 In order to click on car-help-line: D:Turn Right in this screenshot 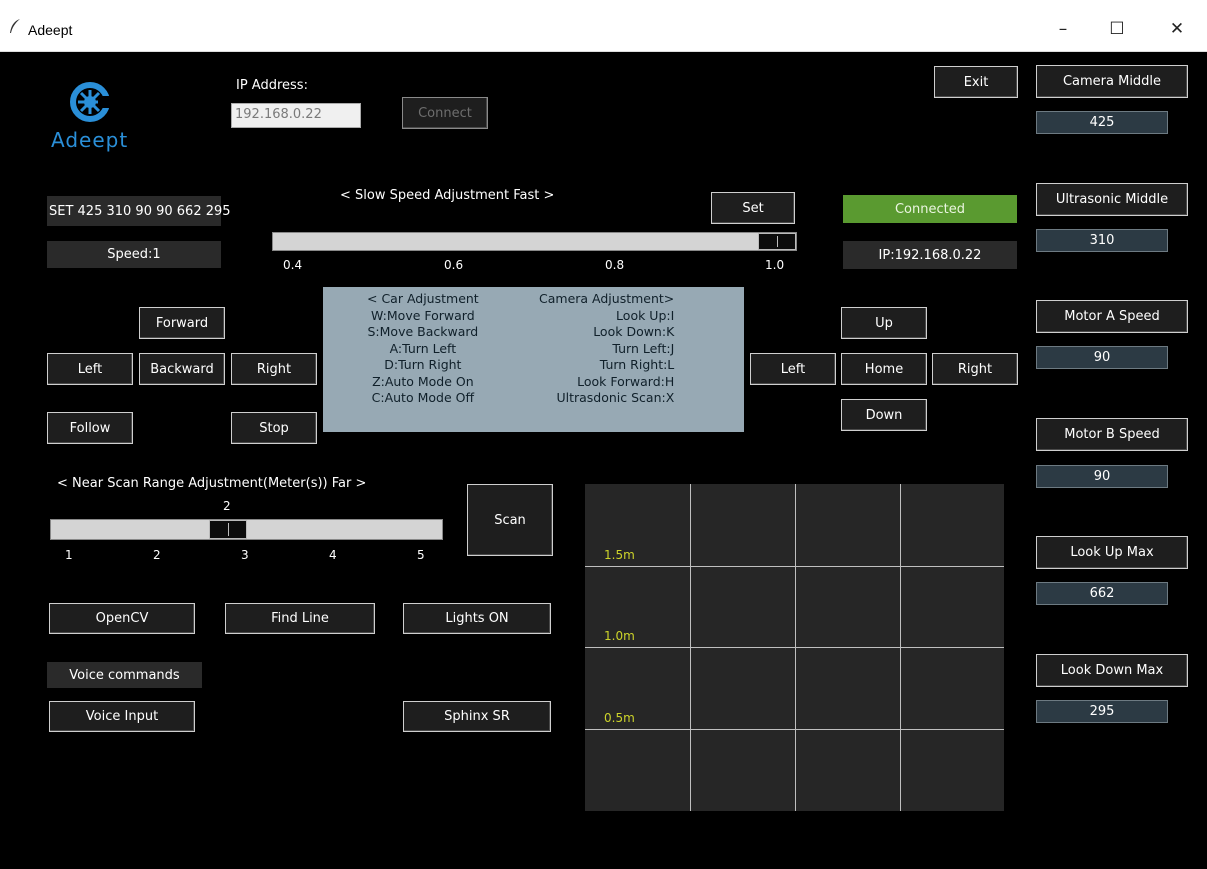, I will do `click(423, 364)`.